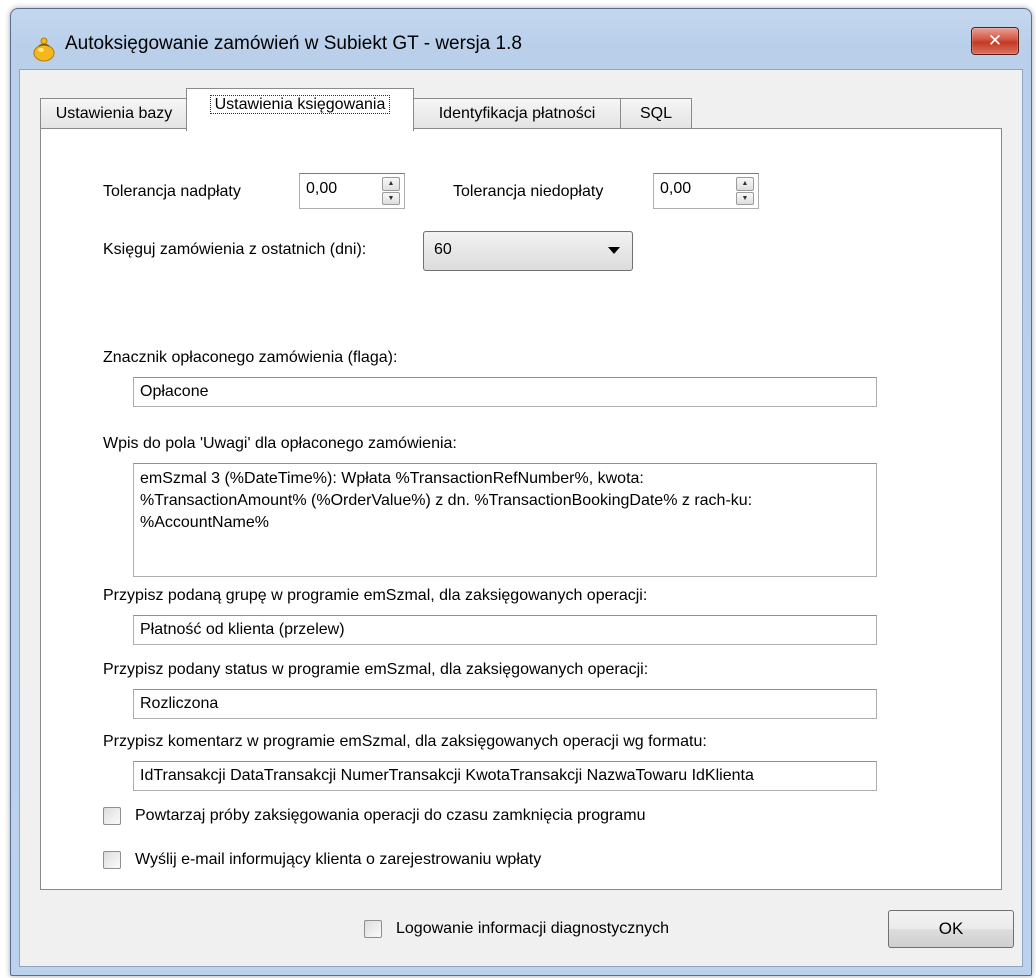 The width and height of the screenshot is (1036, 978). Describe the element at coordinates (322, 188) in the screenshot. I see `overpay-value: 0,00` at that location.